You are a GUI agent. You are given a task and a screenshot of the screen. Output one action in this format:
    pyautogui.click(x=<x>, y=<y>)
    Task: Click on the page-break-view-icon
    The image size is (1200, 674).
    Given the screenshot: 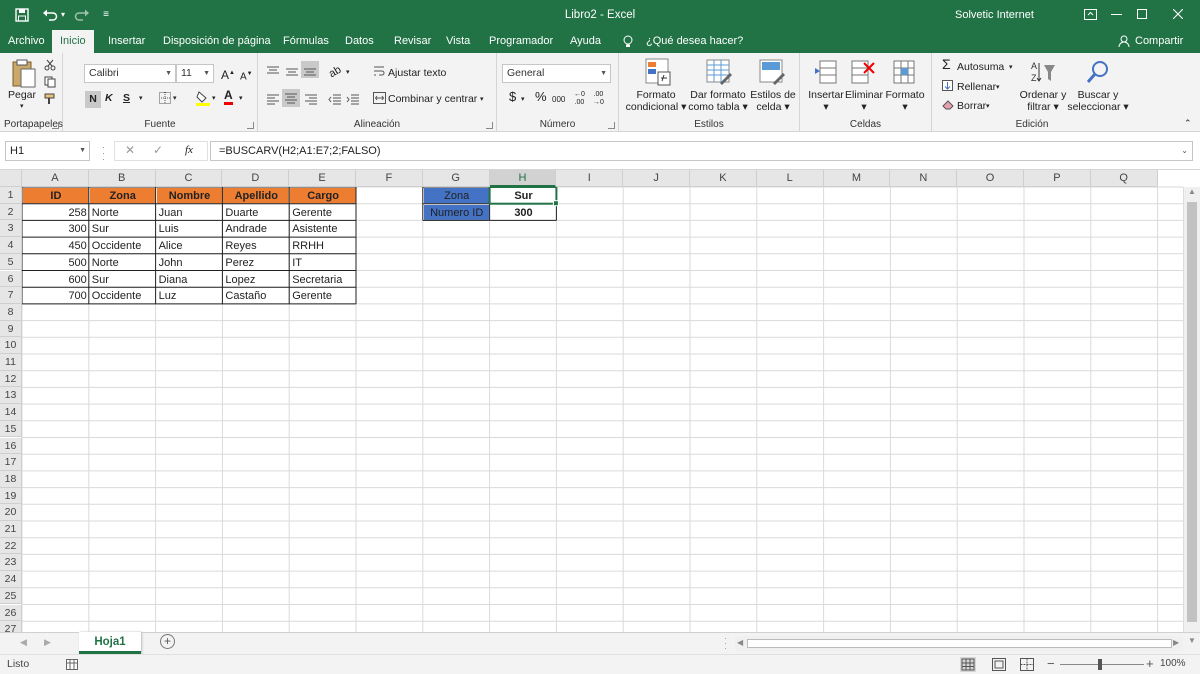 What is the action you would take?
    pyautogui.click(x=1027, y=664)
    